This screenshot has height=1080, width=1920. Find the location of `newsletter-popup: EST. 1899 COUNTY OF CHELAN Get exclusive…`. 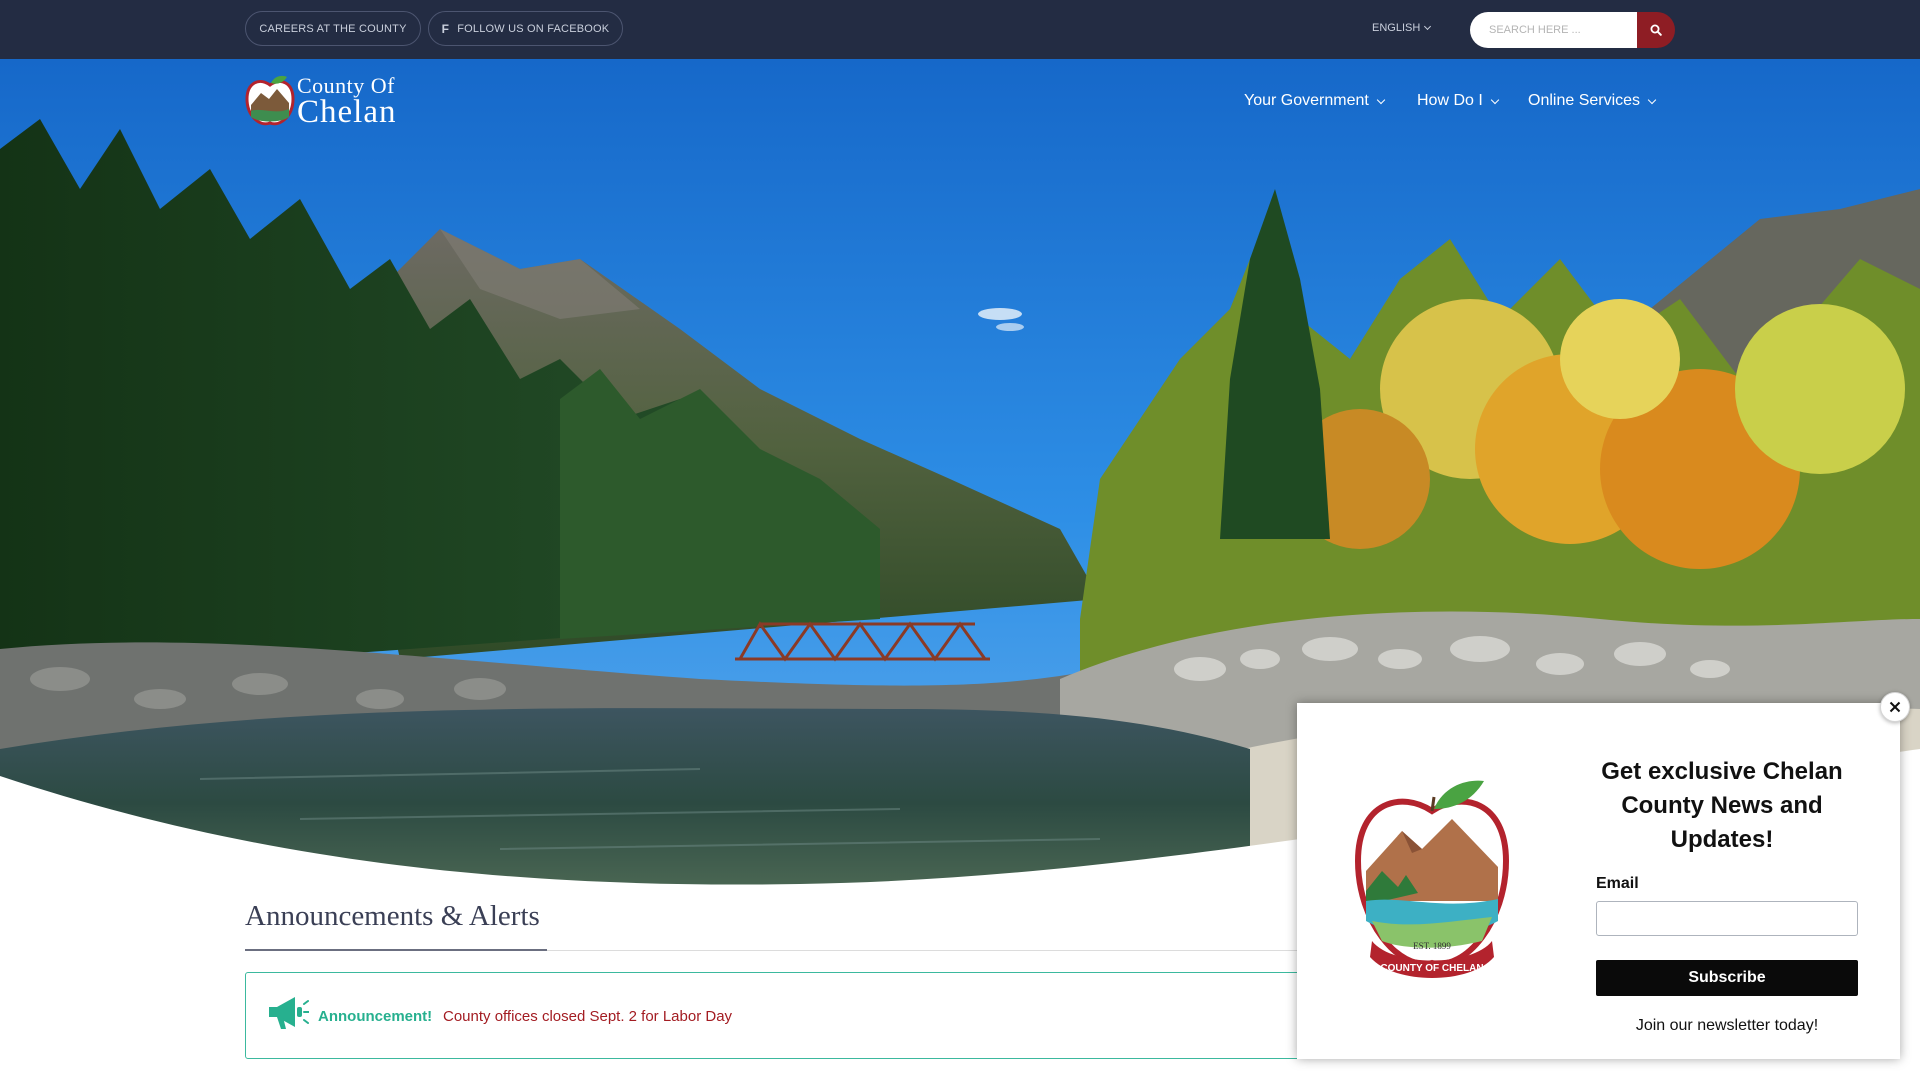

newsletter-popup: EST. 1899 COUNTY OF CHELAN Get exclusive… is located at coordinates (1598, 881).